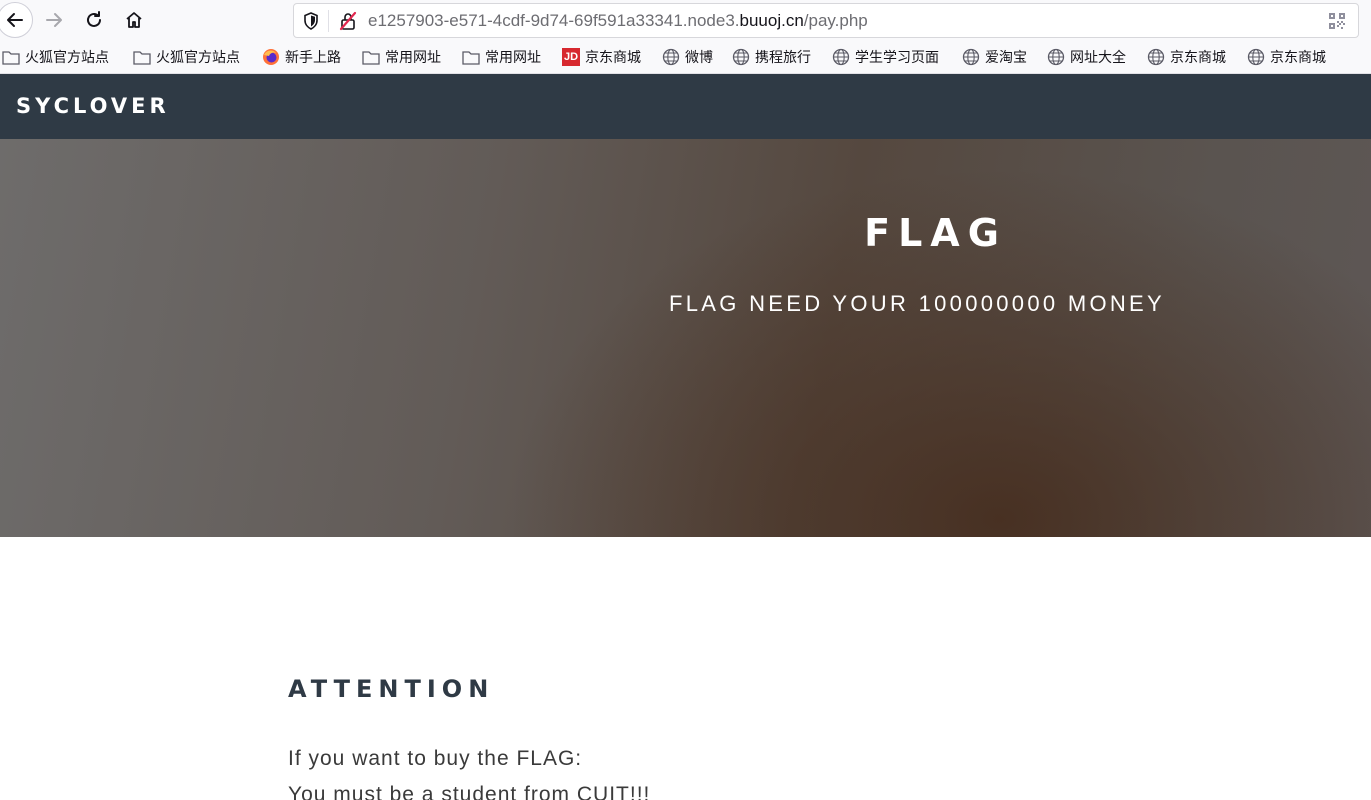 The height and width of the screenshot is (800, 1371). I want to click on home-icon, so click(134, 20).